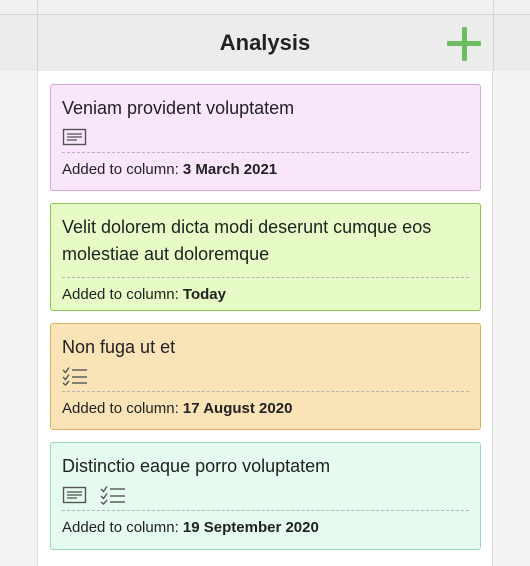 Image resolution: width=530 pixels, height=566 pixels. Describe the element at coordinates (464, 44) in the screenshot. I see `add-card-button` at that location.